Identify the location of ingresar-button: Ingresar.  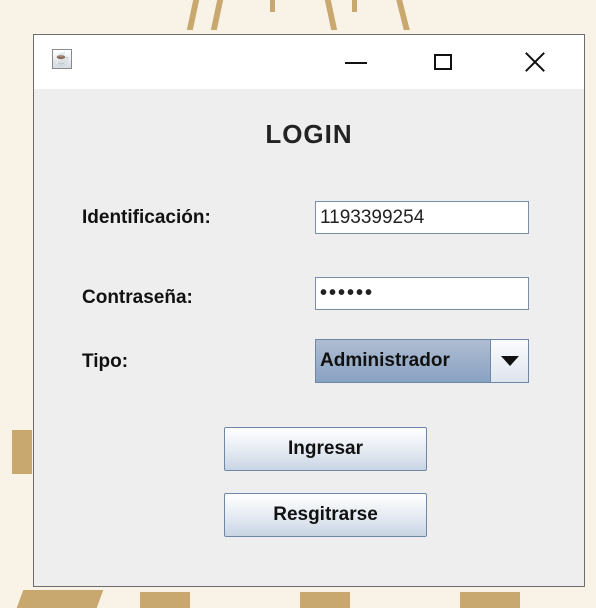
(325, 449).